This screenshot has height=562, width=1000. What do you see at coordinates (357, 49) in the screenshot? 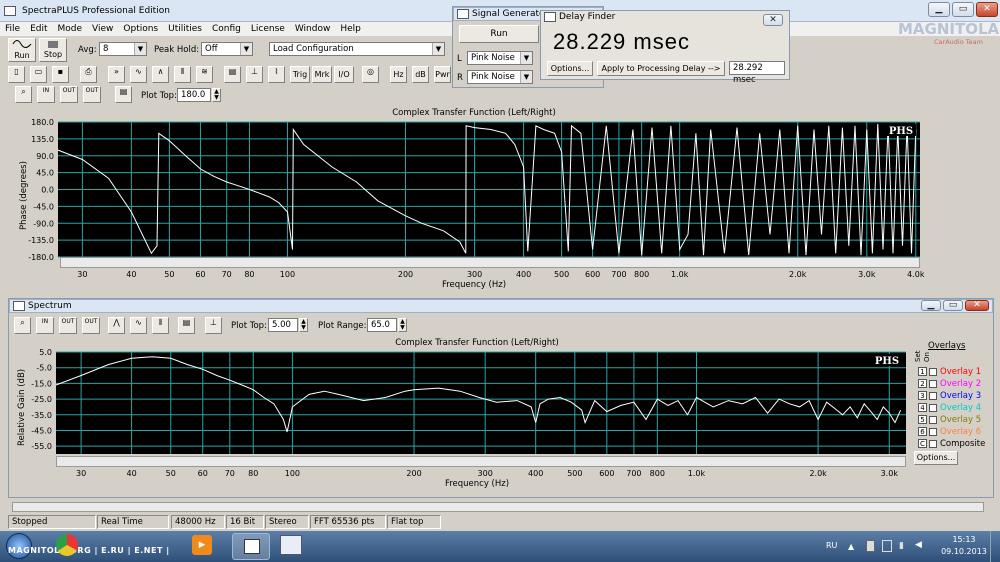
I see `load-configuration-select: Load Configuration ▼` at bounding box center [357, 49].